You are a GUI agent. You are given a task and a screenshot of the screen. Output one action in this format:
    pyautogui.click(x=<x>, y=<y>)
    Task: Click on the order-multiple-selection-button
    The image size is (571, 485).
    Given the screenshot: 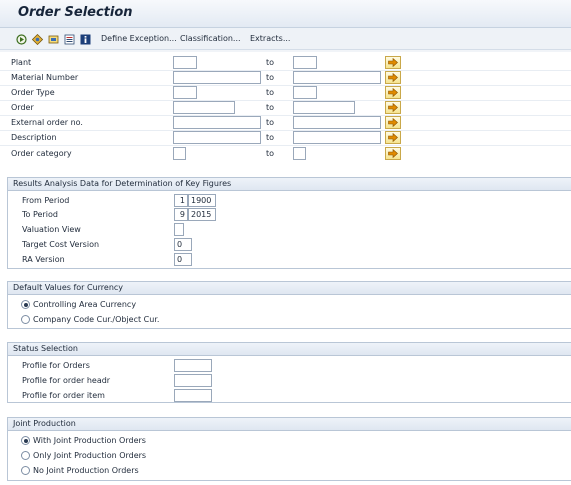 What is the action you would take?
    pyautogui.click(x=393, y=107)
    